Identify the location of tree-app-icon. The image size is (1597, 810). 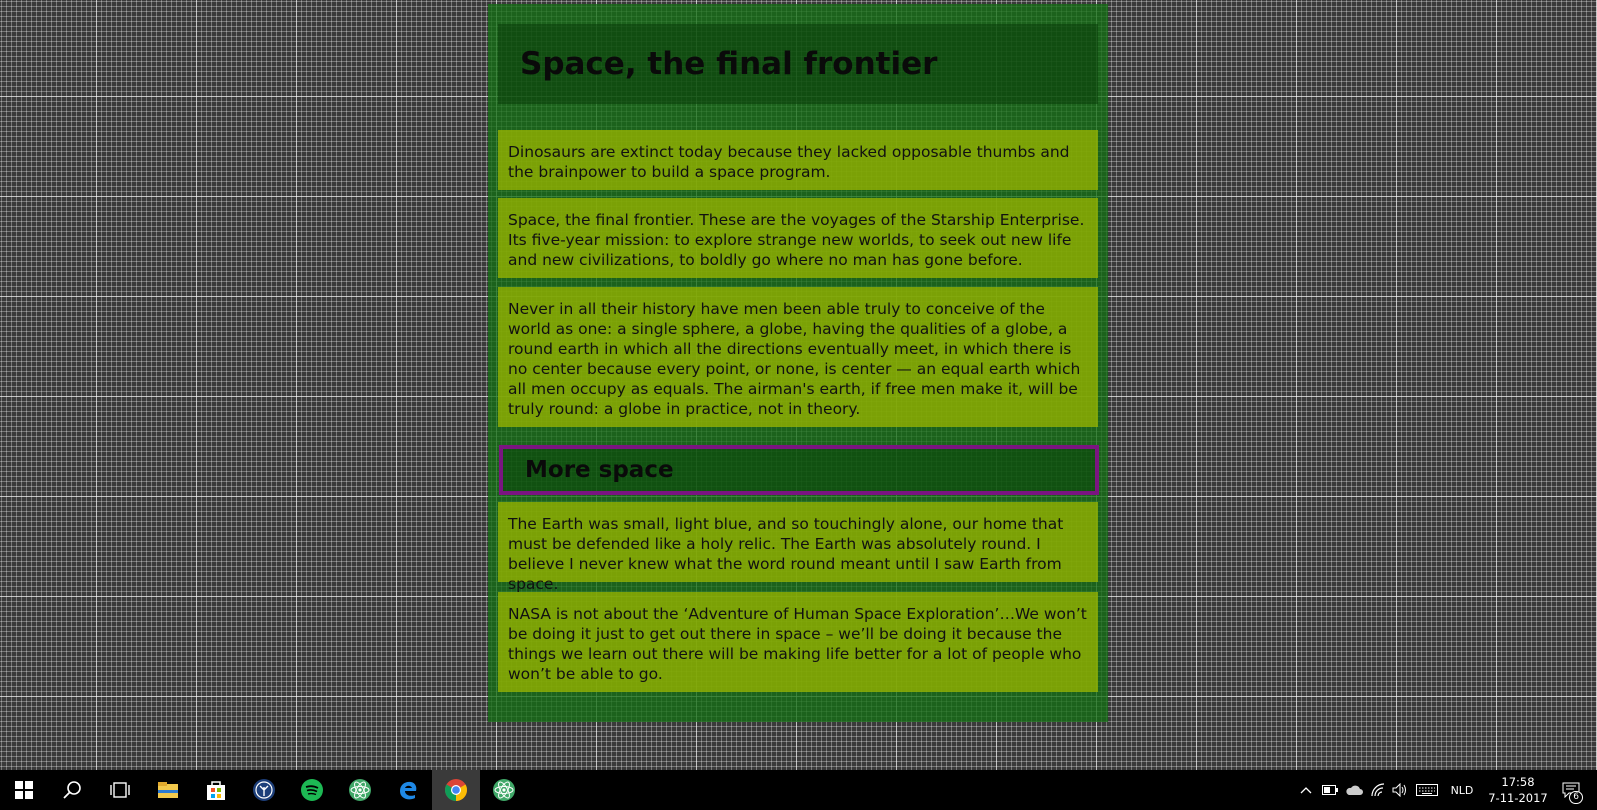
(264, 790).